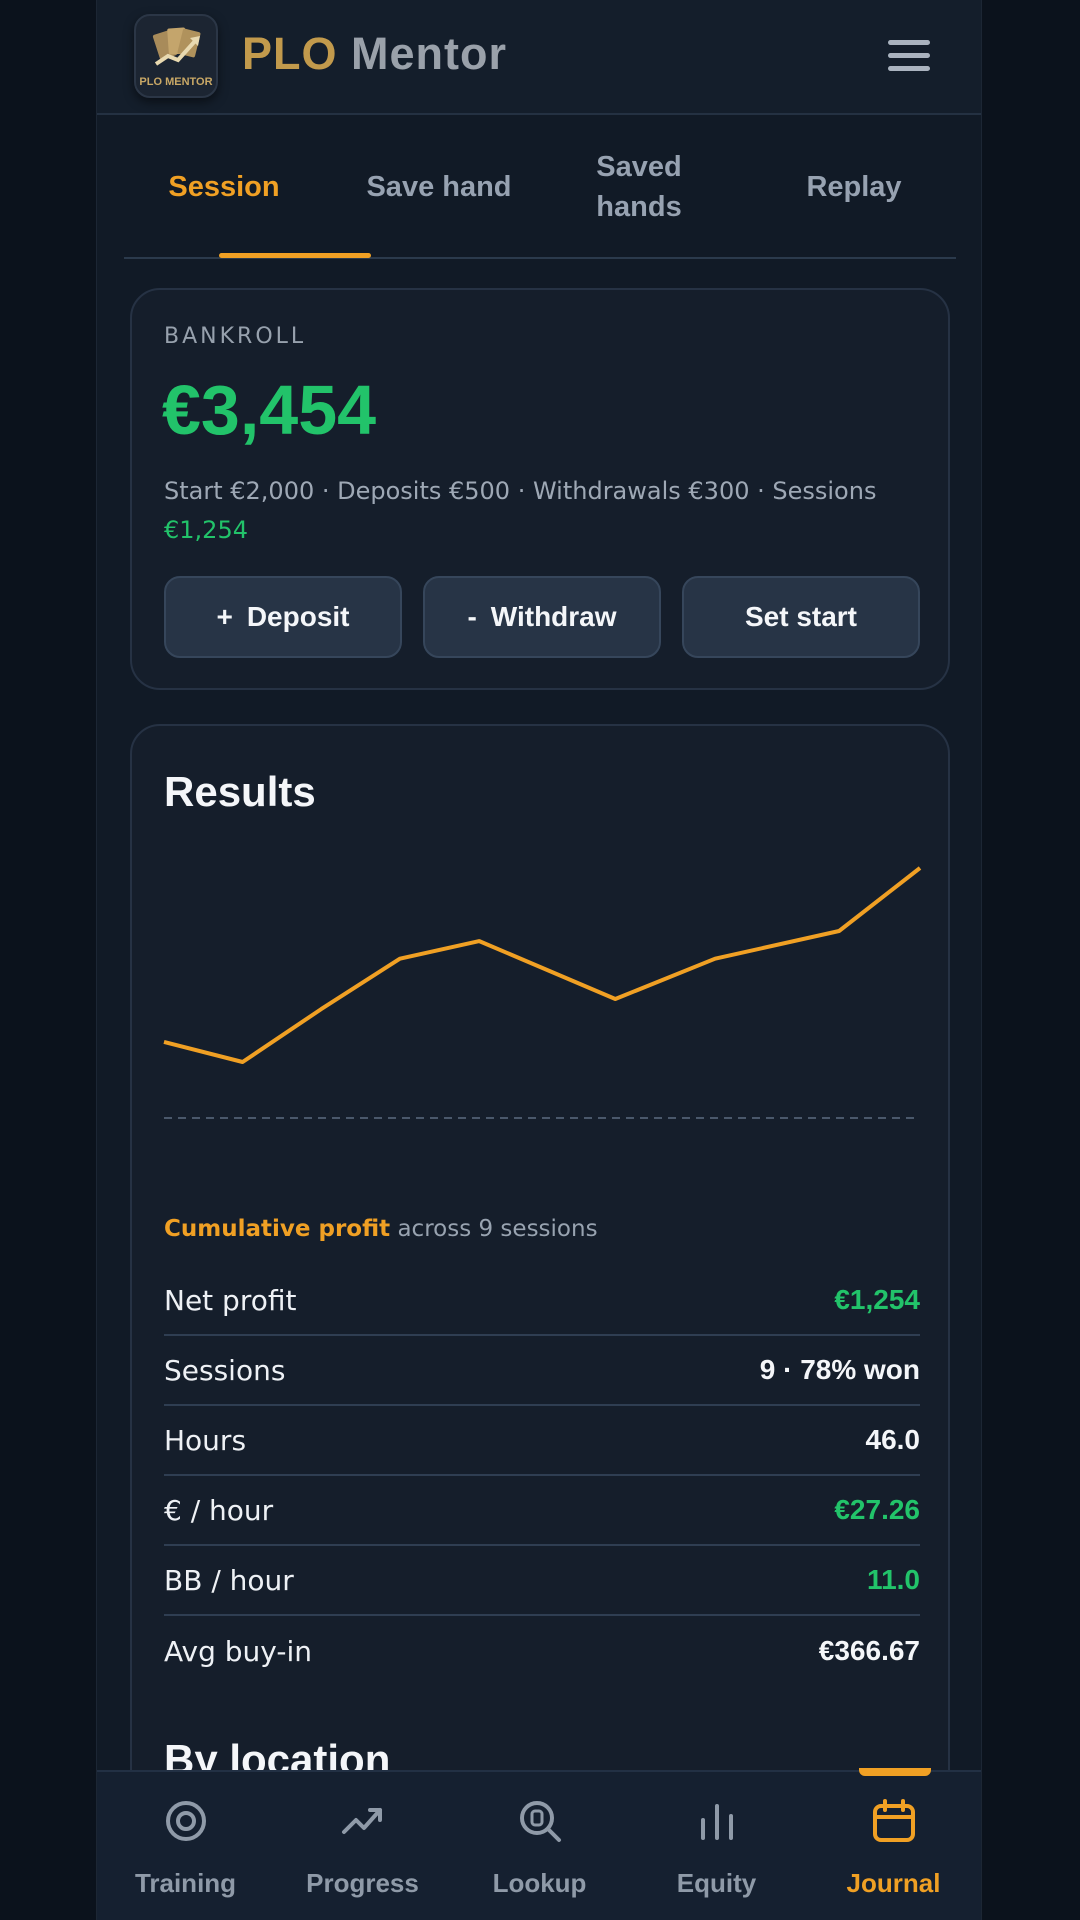 This screenshot has height=1920, width=1080. I want to click on stat-value: €366.67, so click(869, 1650).